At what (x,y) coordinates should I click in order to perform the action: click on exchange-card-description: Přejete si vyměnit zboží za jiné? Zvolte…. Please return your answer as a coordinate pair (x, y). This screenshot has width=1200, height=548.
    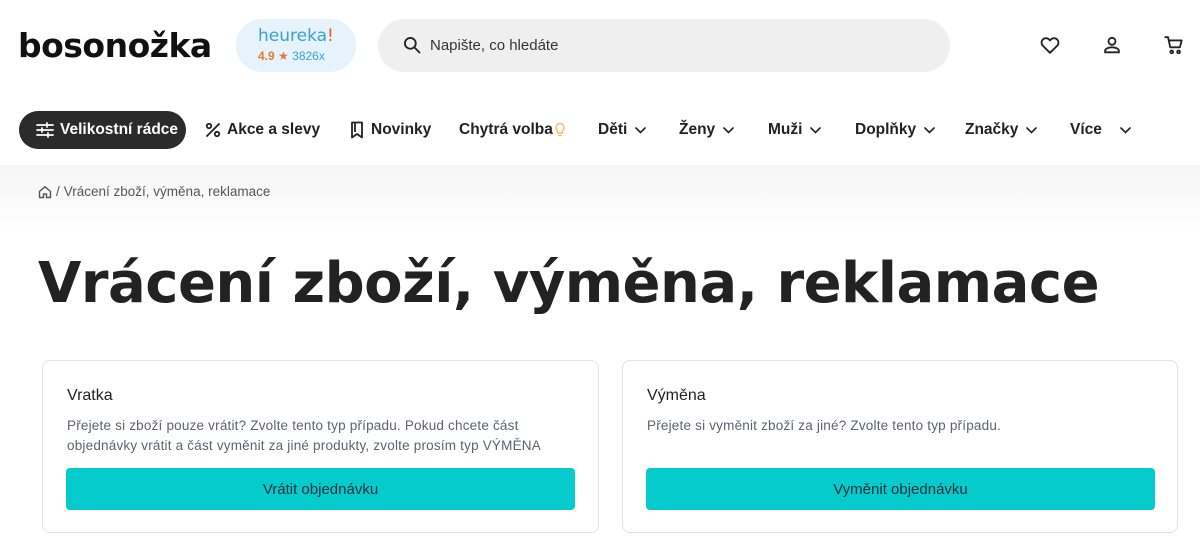
    Looking at the image, I should click on (824, 425).